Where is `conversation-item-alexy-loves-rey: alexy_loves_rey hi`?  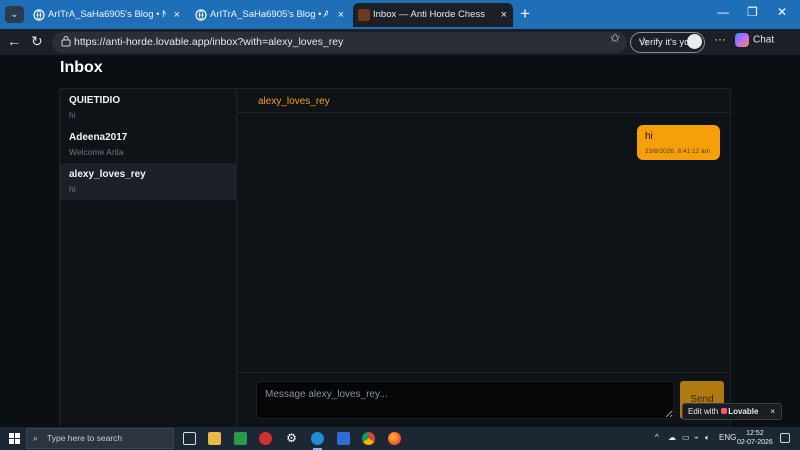
conversation-item-alexy-loves-rey: alexy_loves_rey hi is located at coordinates (148, 181).